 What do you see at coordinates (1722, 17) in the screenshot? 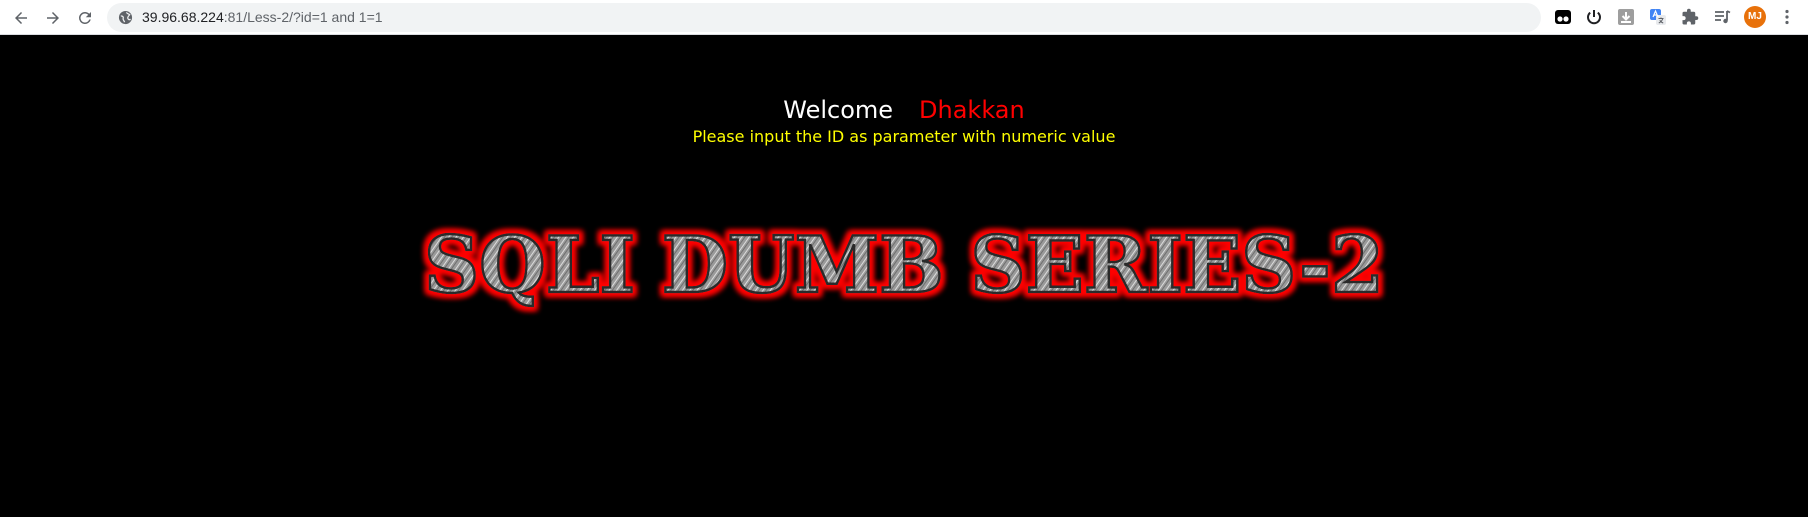
I see `media-queue-icon` at bounding box center [1722, 17].